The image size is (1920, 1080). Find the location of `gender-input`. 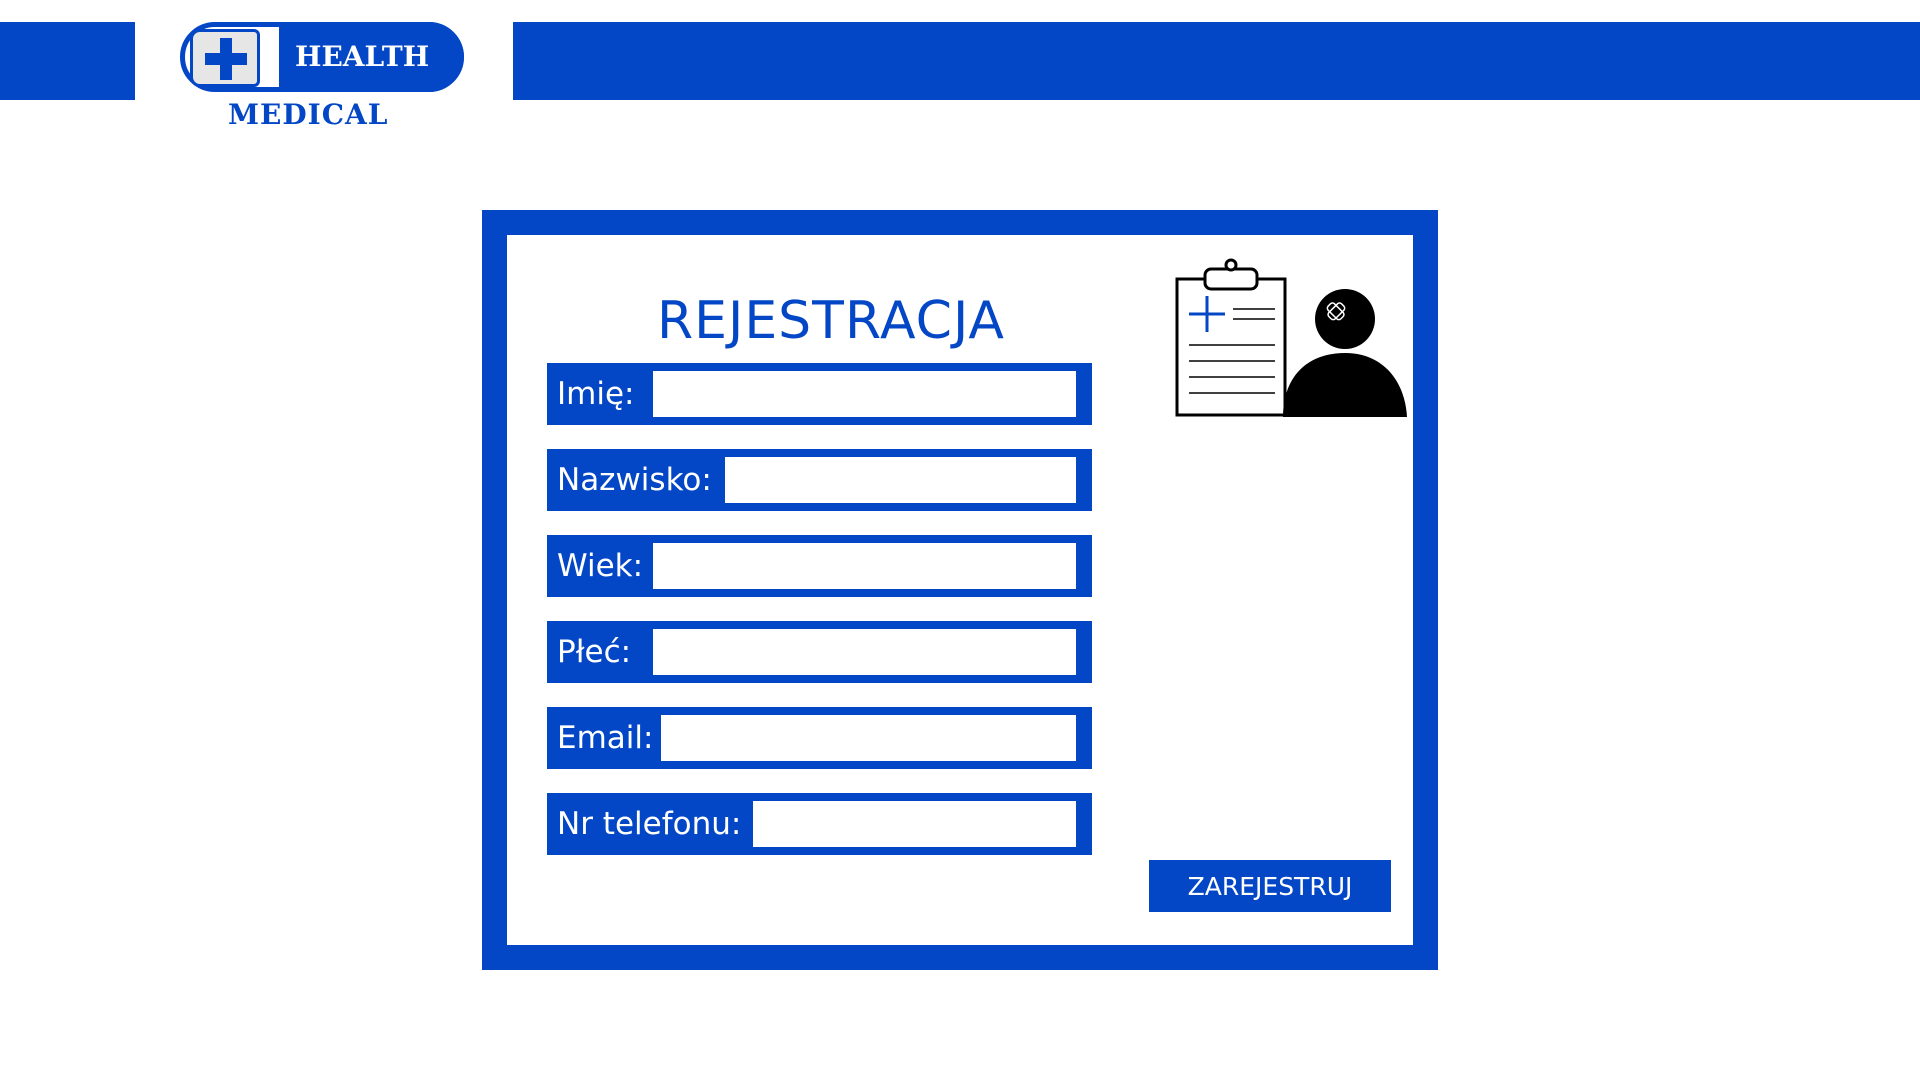

gender-input is located at coordinates (864, 652).